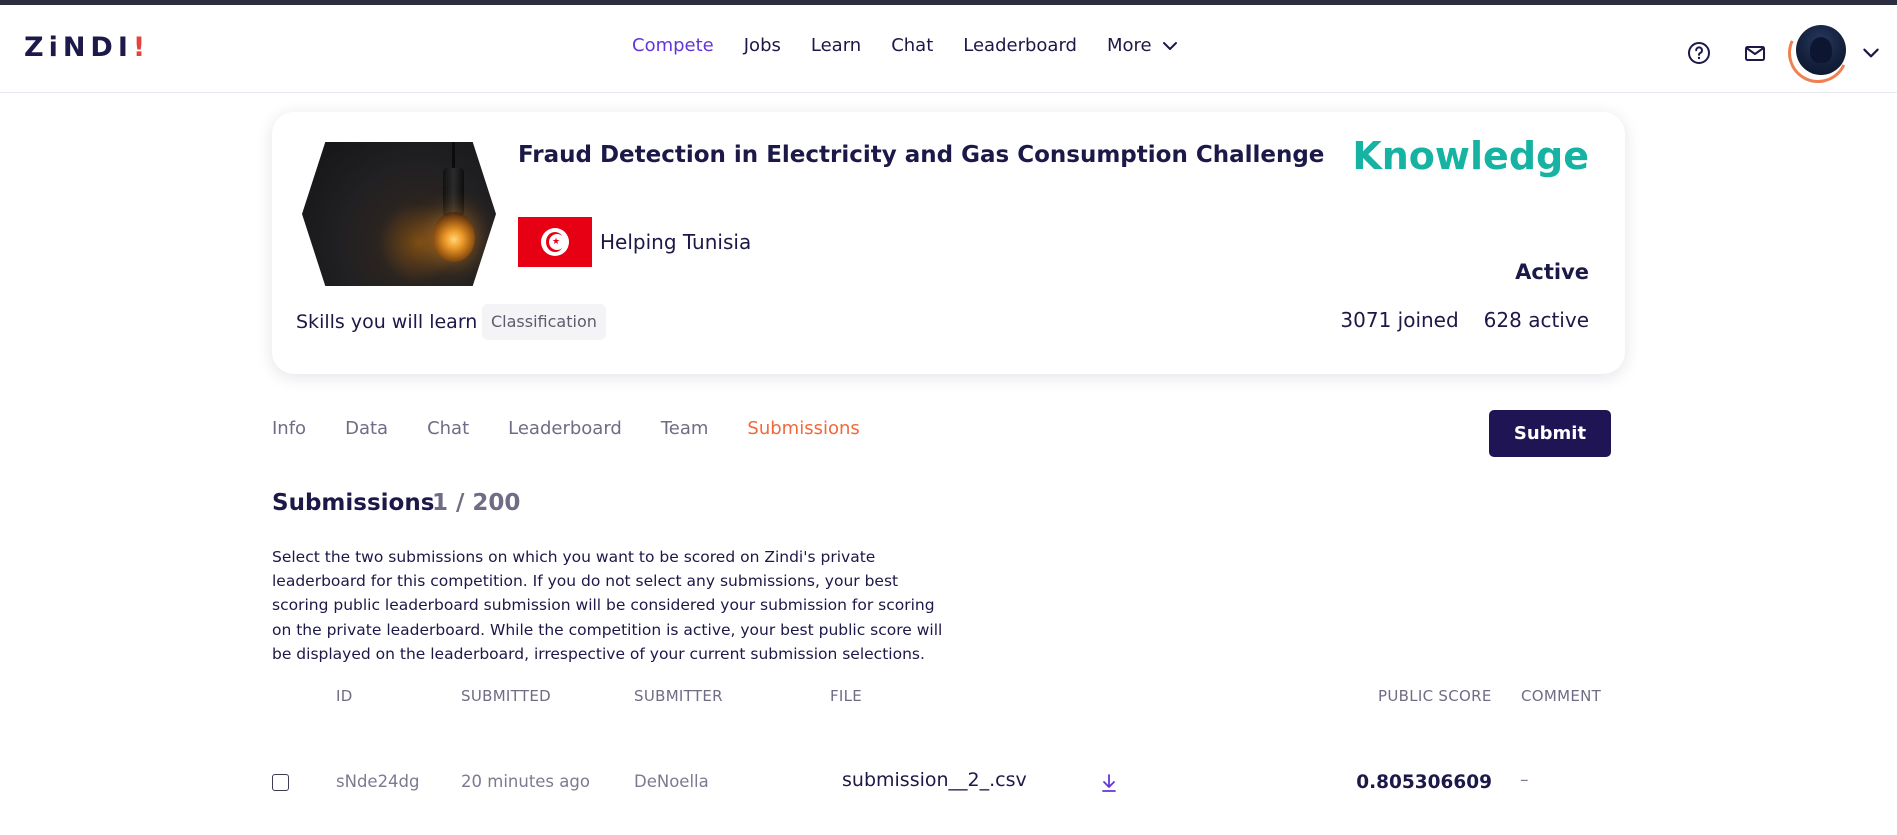  I want to click on bulb-socket, so click(453, 192).